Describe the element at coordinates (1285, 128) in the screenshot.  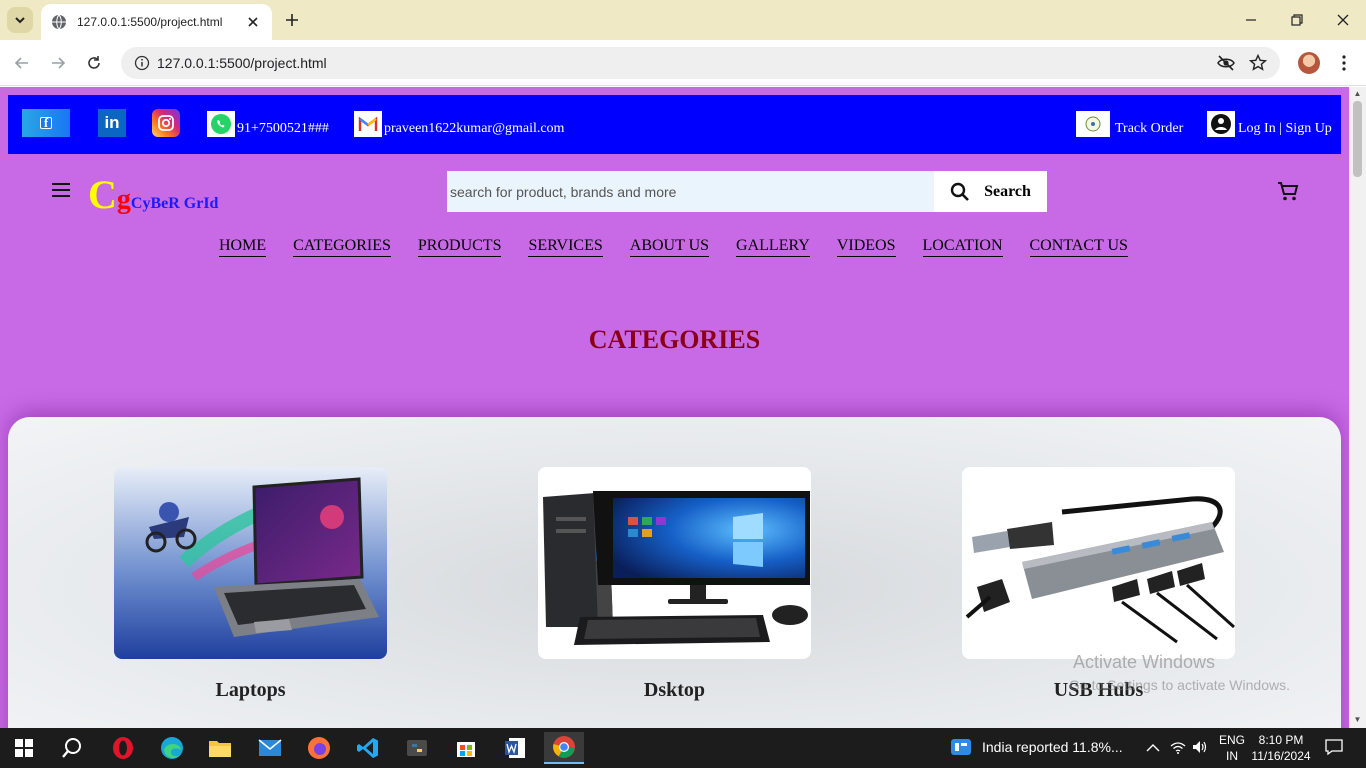
I see `login-label: Log In | Sign Up` at that location.